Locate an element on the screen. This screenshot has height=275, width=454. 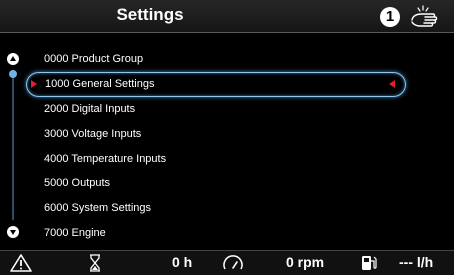
menu-item-outputs: 5000 Outputs is located at coordinates (216, 183).